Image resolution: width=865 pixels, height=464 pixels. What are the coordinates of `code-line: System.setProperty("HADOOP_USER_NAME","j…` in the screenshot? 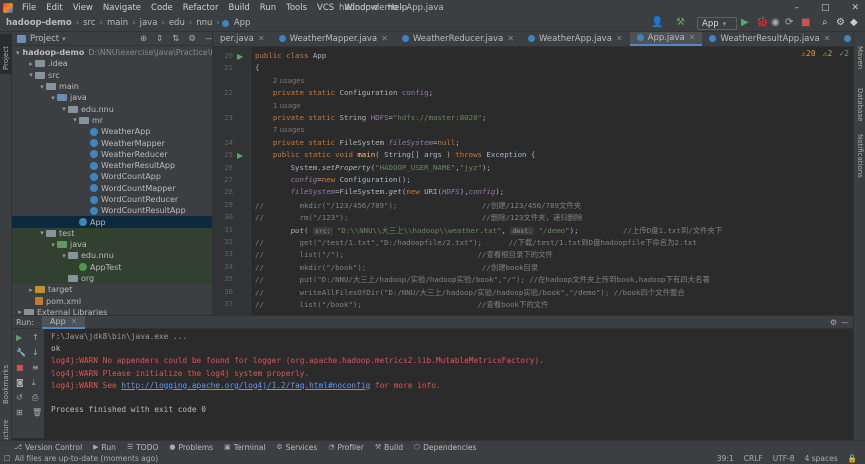 It's located at (373, 167).